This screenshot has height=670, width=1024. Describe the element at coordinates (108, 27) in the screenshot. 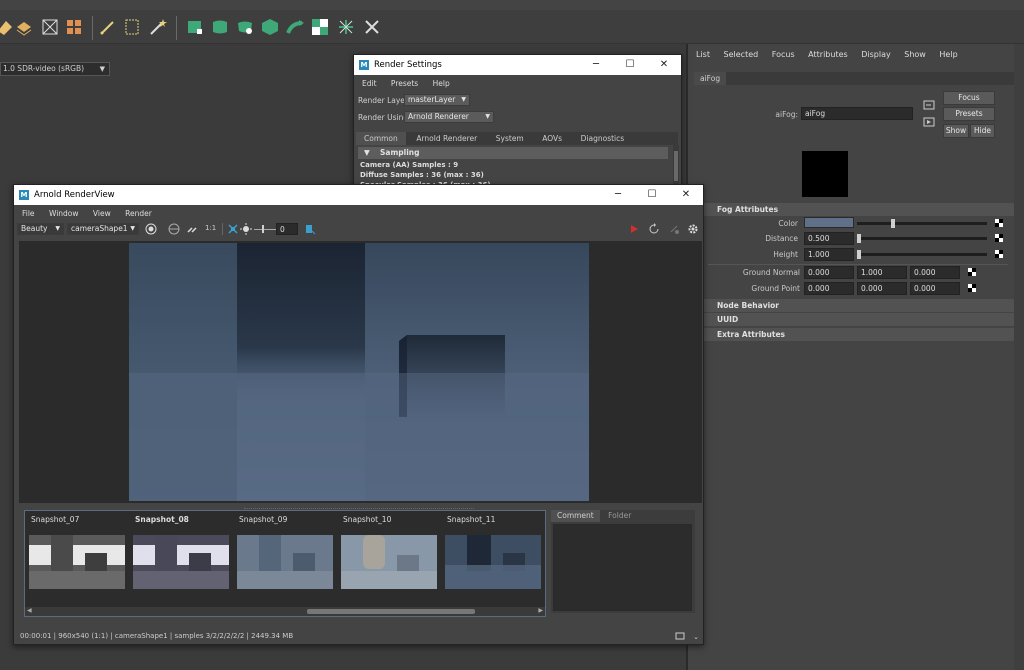

I see `pencil-icon` at that location.